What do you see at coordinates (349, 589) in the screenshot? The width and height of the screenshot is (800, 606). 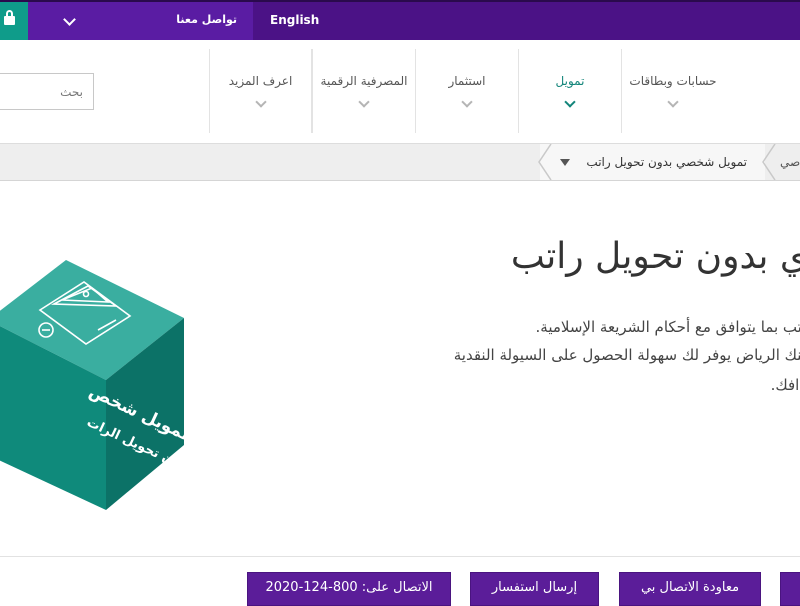 I see `call-number-button: الاتصال على: 800-124-2020` at bounding box center [349, 589].